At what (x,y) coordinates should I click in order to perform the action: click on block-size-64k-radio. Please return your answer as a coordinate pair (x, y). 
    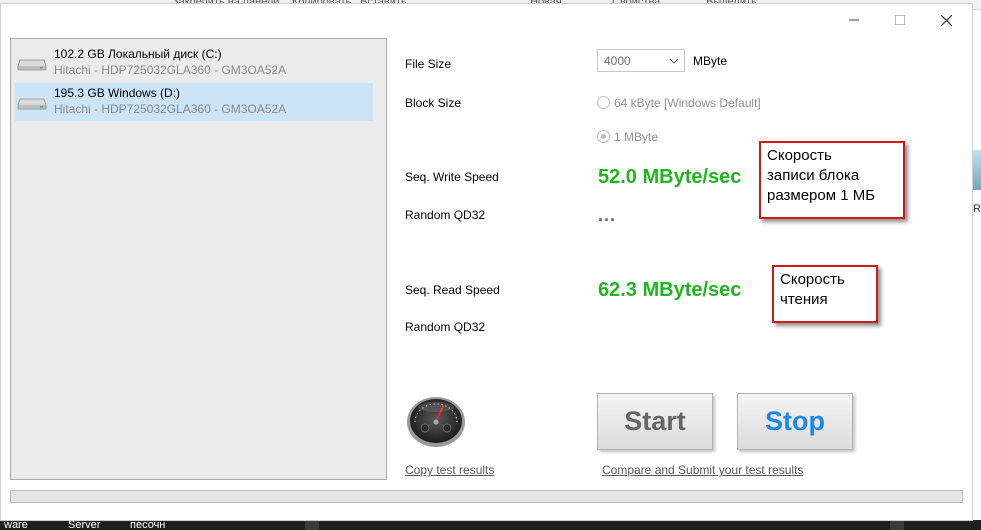
    Looking at the image, I should click on (603, 102).